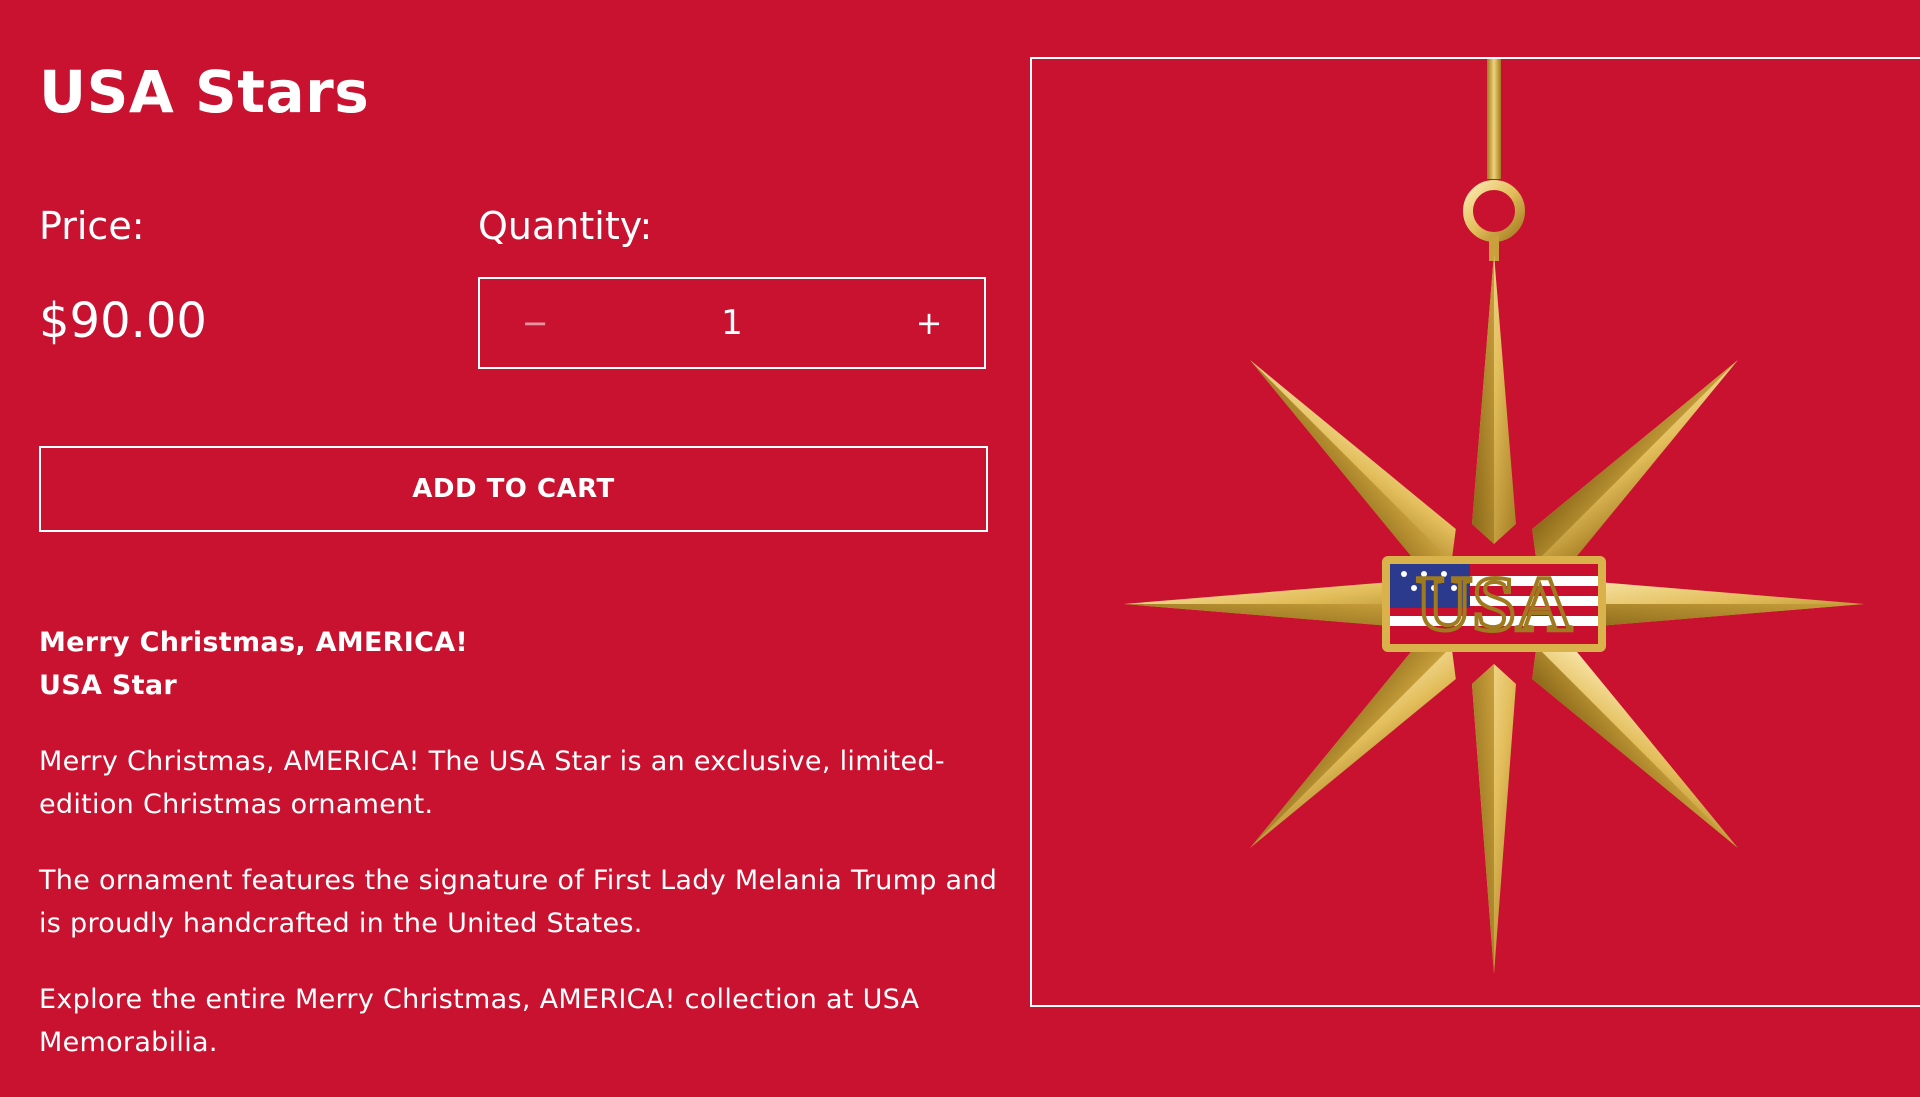 Image resolution: width=1920 pixels, height=1097 pixels. I want to click on usa-text: USA, so click(1494, 603).